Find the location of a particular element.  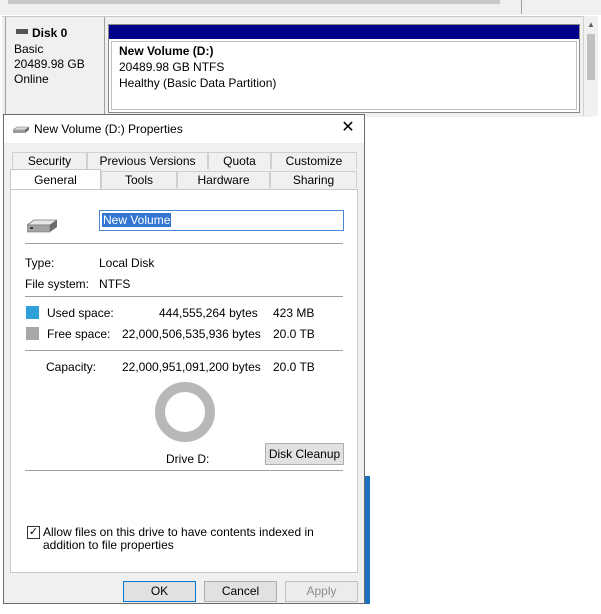

disk-icon is located at coordinates (22, 31).